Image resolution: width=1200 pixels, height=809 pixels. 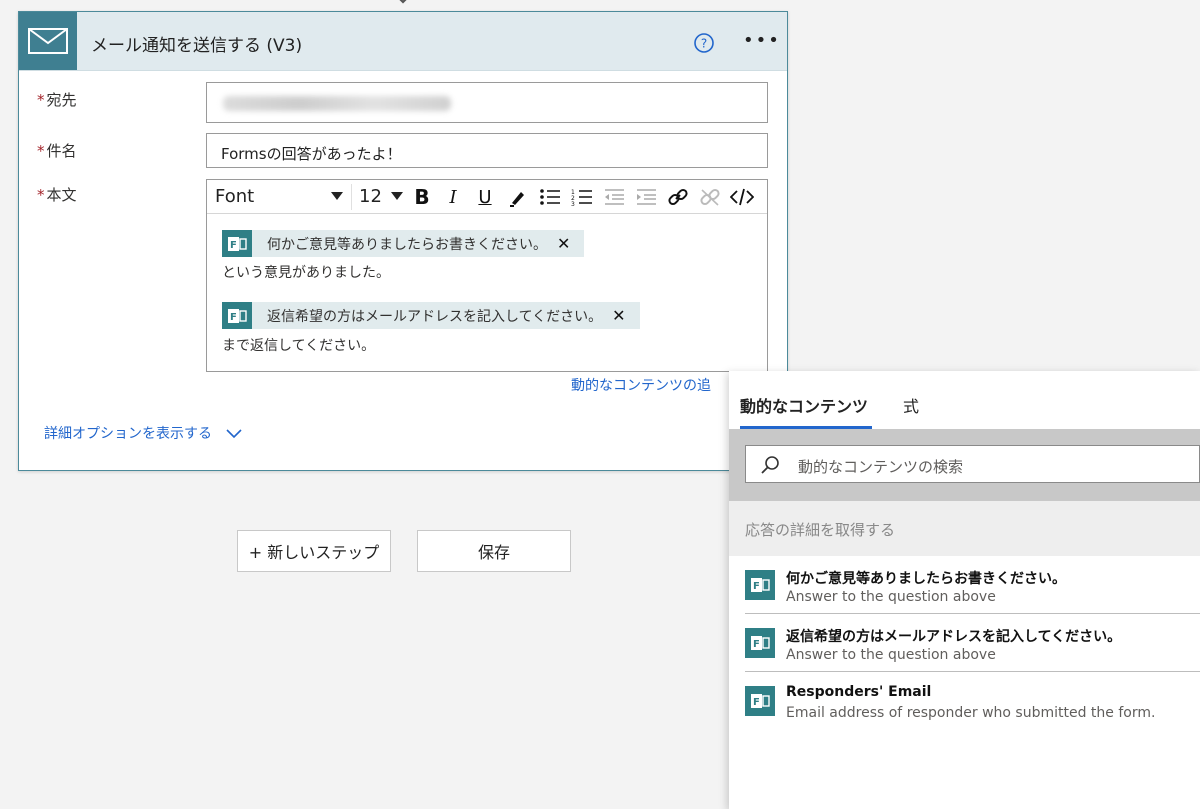 I want to click on search-icon, so click(x=770, y=465).